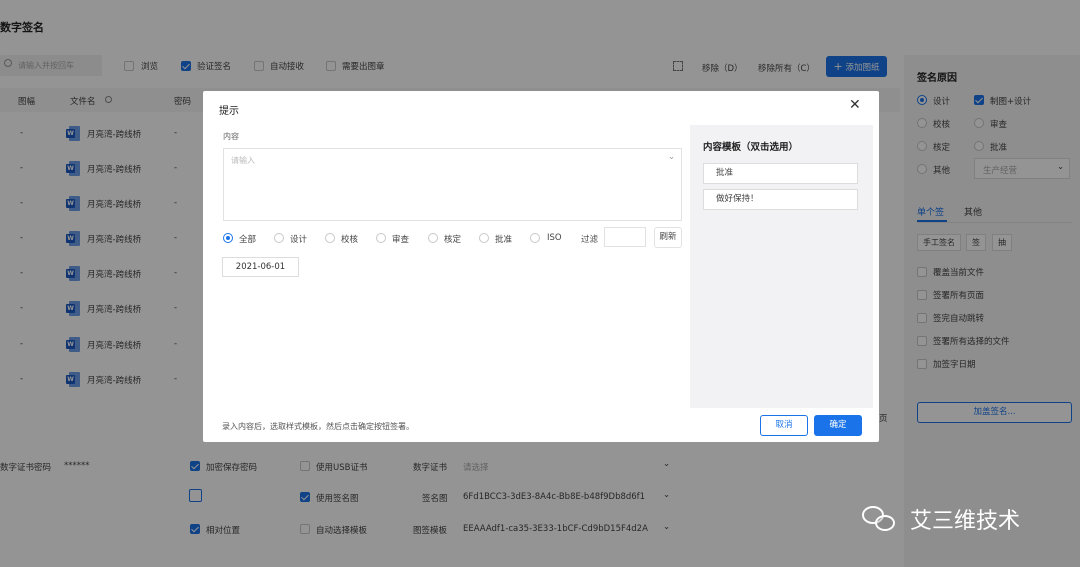 The width and height of the screenshot is (1080, 567). What do you see at coordinates (330, 238) in the screenshot?
I see `filter-check-radio` at bounding box center [330, 238].